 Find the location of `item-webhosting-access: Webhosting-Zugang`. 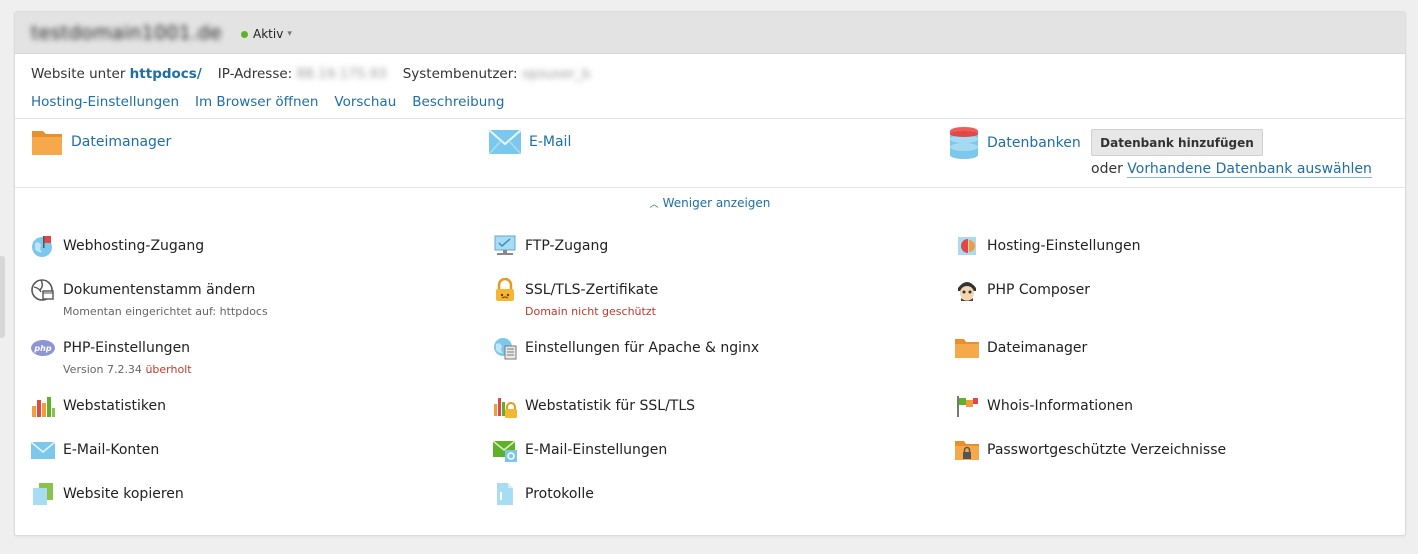

item-webhosting-access: Webhosting-Zugang is located at coordinates (117, 246).